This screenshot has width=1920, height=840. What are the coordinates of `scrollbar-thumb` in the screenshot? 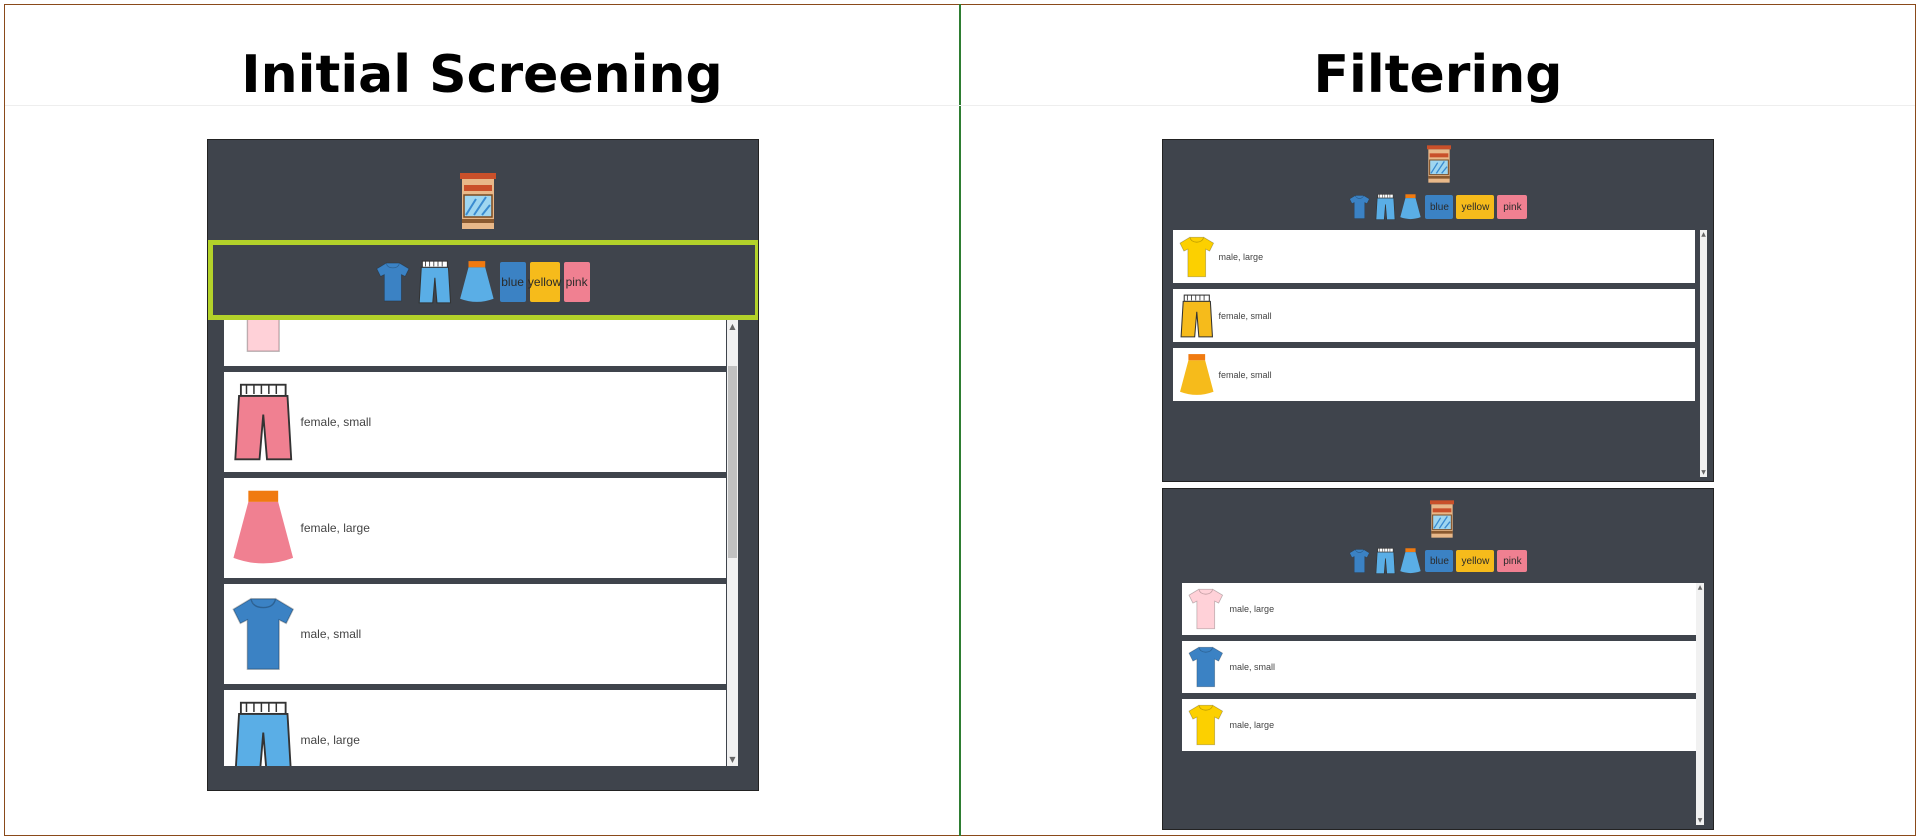 It's located at (732, 462).